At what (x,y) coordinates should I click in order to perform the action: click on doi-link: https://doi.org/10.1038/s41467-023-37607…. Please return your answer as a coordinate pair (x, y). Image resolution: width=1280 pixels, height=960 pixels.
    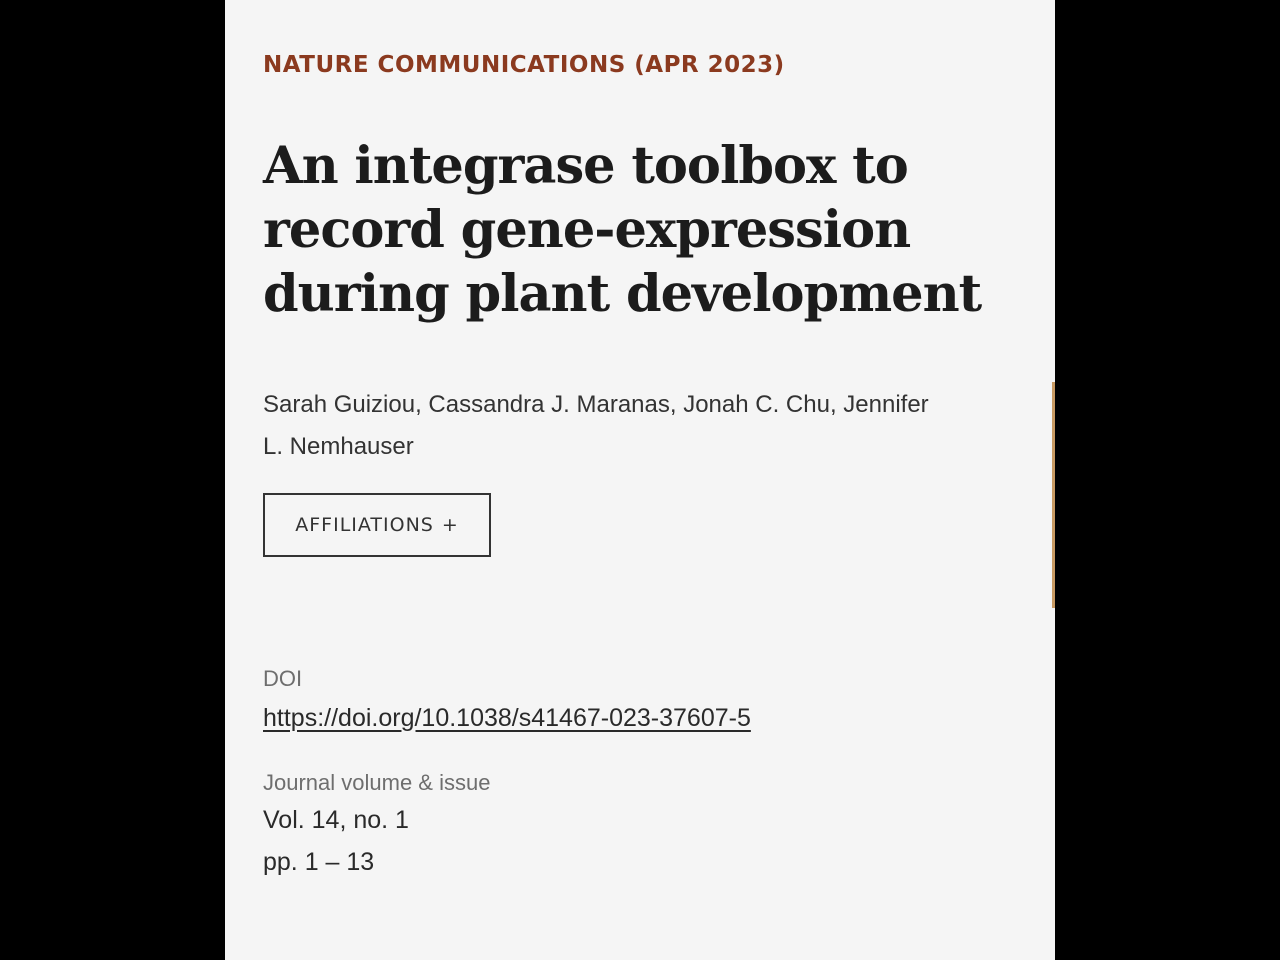
    Looking at the image, I should click on (507, 718).